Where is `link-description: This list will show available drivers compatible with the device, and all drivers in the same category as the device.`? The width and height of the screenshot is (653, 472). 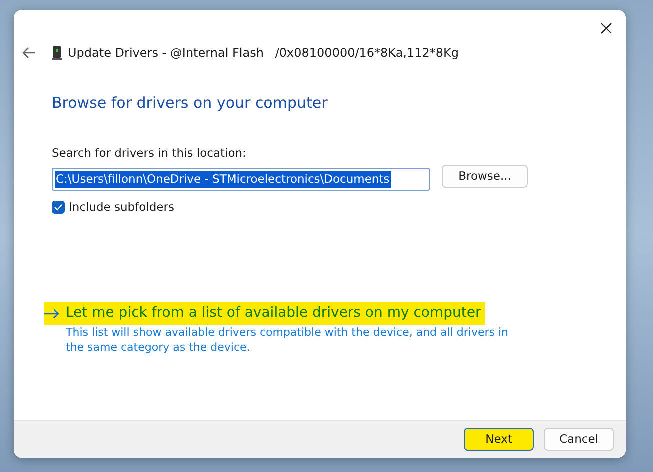
link-description: This list will show available drivers compatible with the device, and all drivers in the same category as the device. is located at coordinates (288, 340).